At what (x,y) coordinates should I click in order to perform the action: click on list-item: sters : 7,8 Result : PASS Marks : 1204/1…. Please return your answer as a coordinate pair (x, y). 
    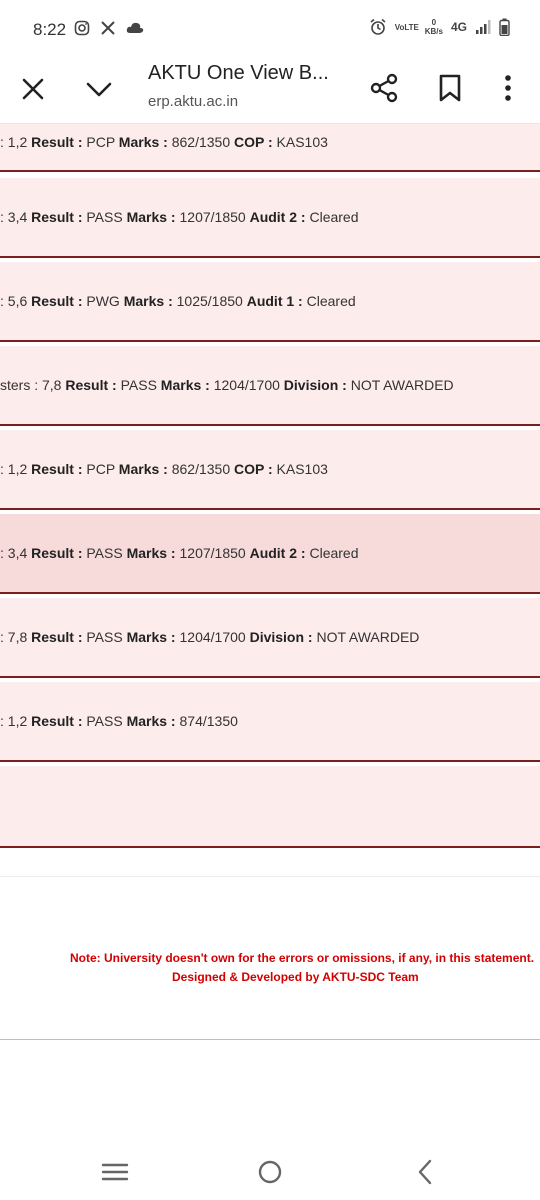
    Looking at the image, I should click on (270, 386).